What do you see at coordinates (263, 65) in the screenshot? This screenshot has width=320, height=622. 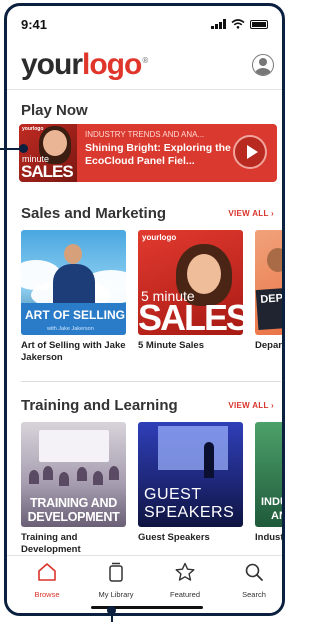 I see `profile-avatar-button` at bounding box center [263, 65].